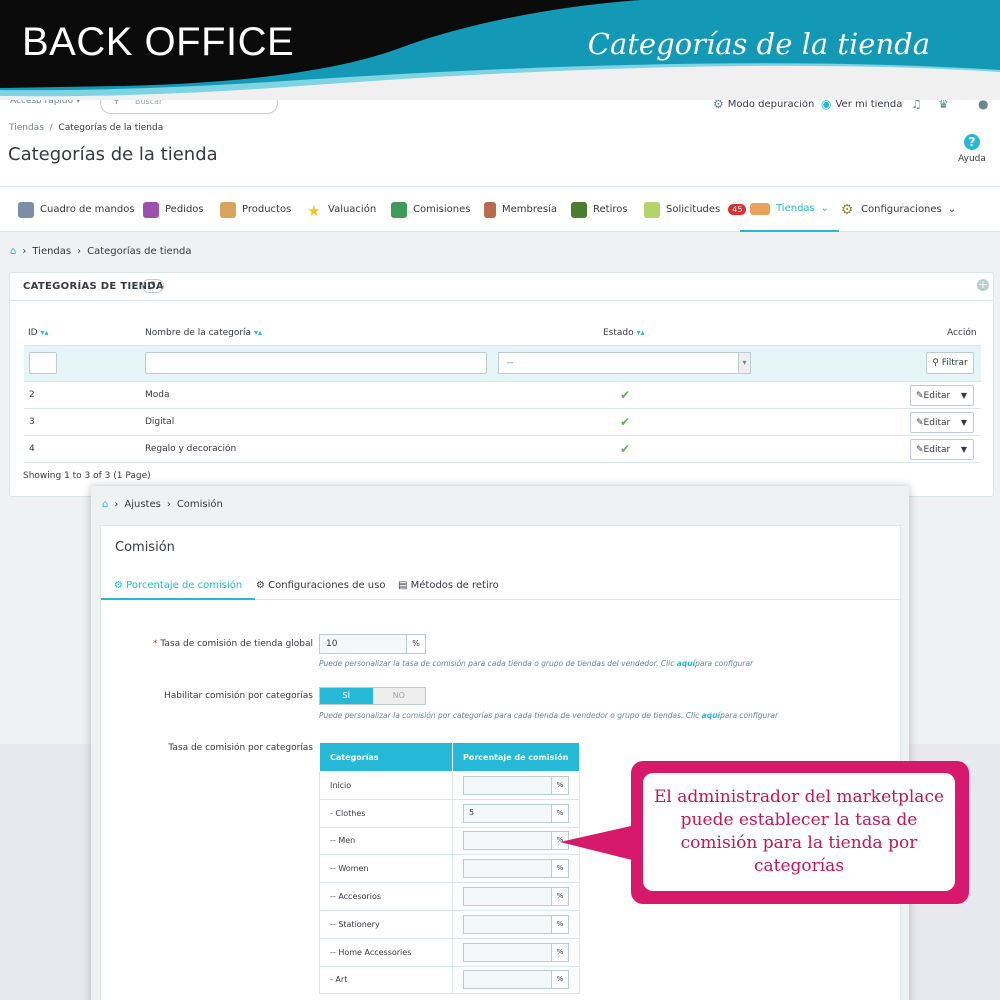  What do you see at coordinates (184, 585) in the screenshot?
I see `tab-label: Porcentaje de comisión` at bounding box center [184, 585].